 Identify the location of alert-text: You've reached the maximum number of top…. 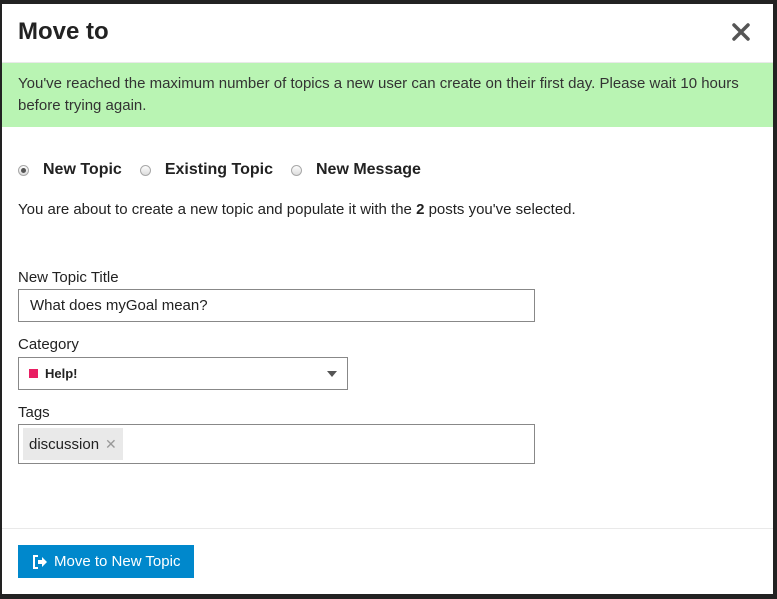
(378, 94).